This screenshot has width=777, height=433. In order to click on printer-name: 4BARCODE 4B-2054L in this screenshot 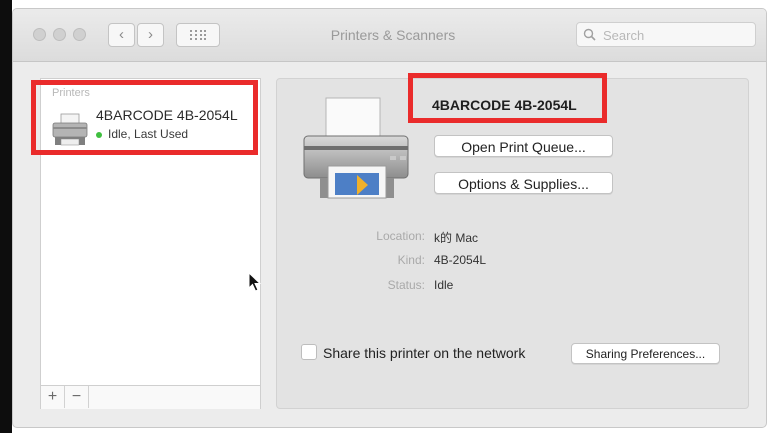, I will do `click(167, 115)`.